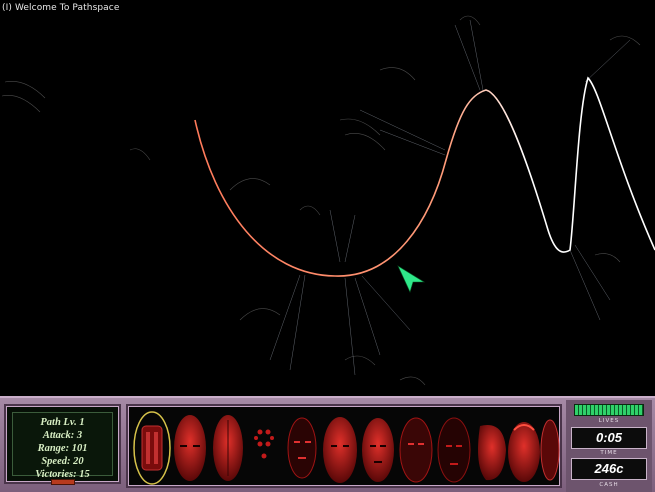 The image size is (655, 492). I want to click on time-readout: 0:05, so click(609, 438).